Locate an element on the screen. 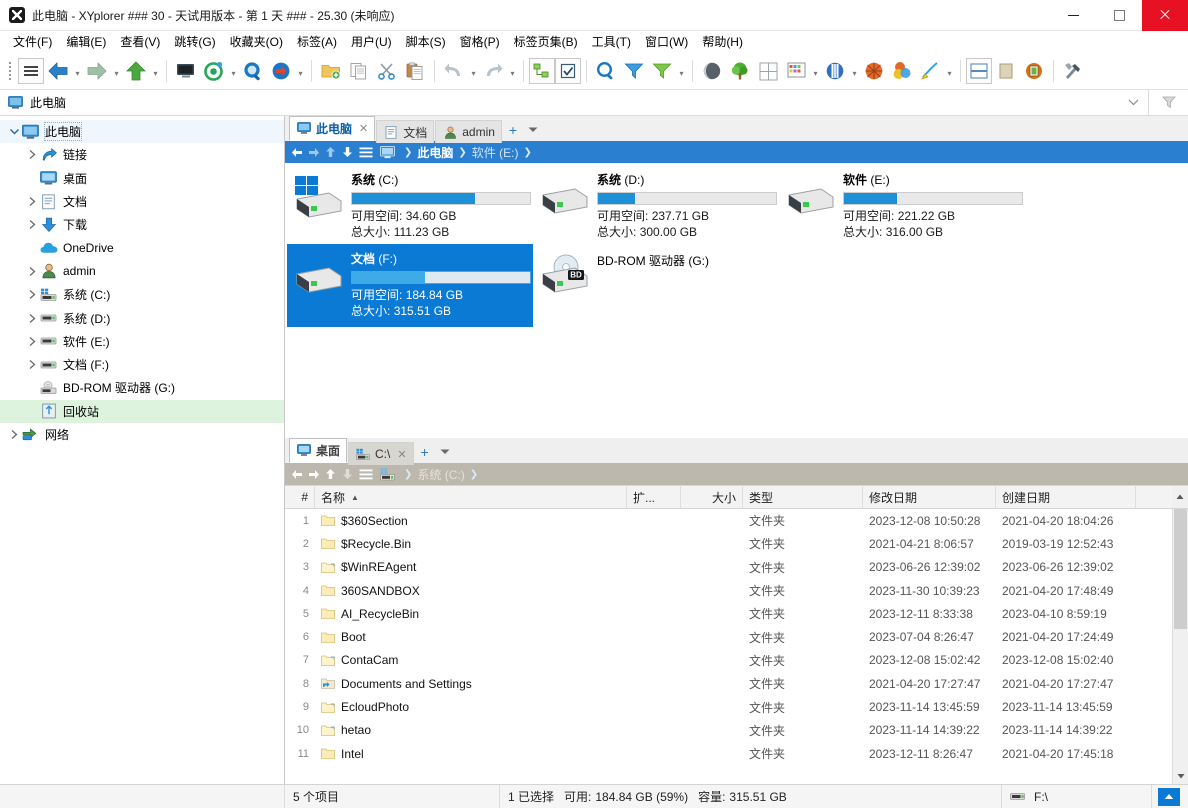  tree-button is located at coordinates (740, 71).